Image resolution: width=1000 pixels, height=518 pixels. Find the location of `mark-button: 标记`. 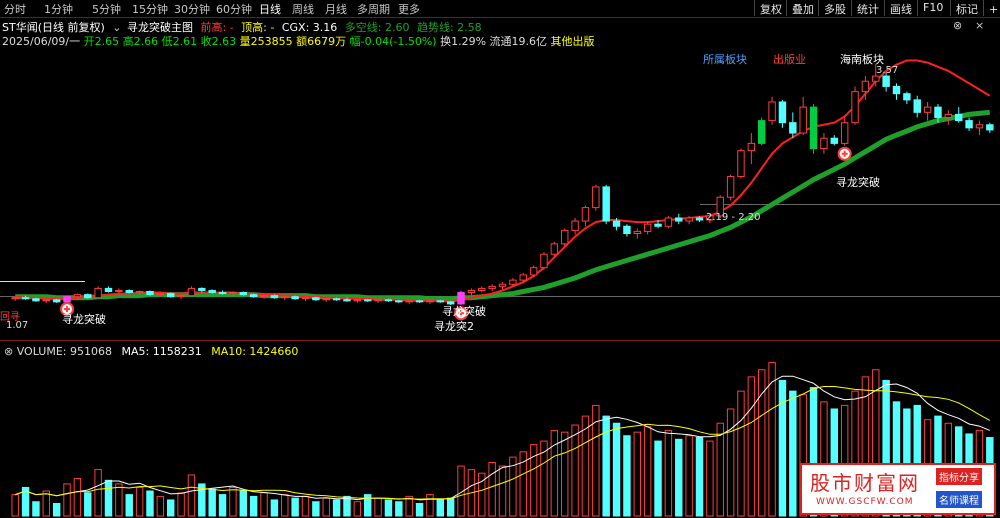

mark-button: 标记 is located at coordinates (966, 8).